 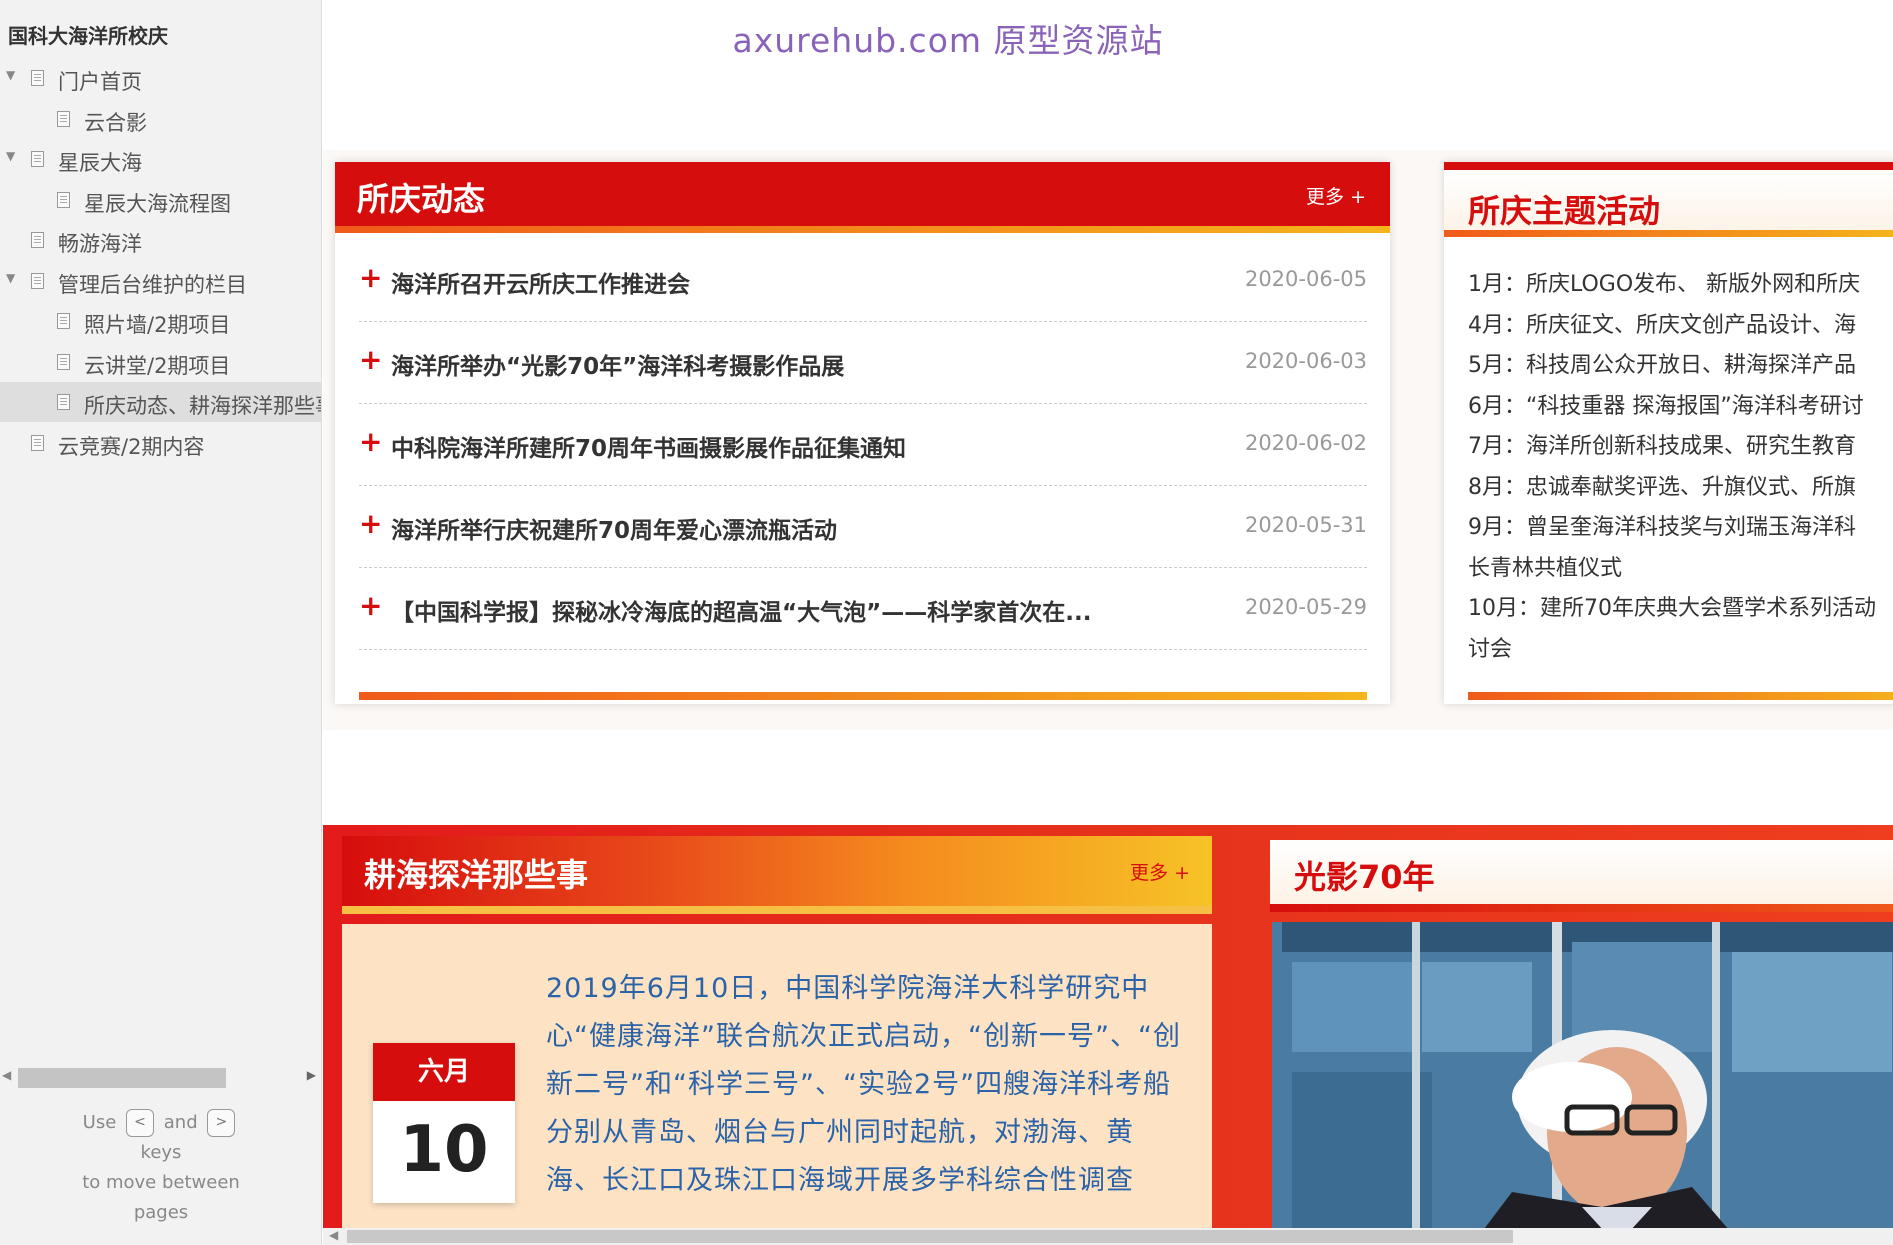 I want to click on activities-card-title: 所庆主题活动, so click(x=1564, y=211).